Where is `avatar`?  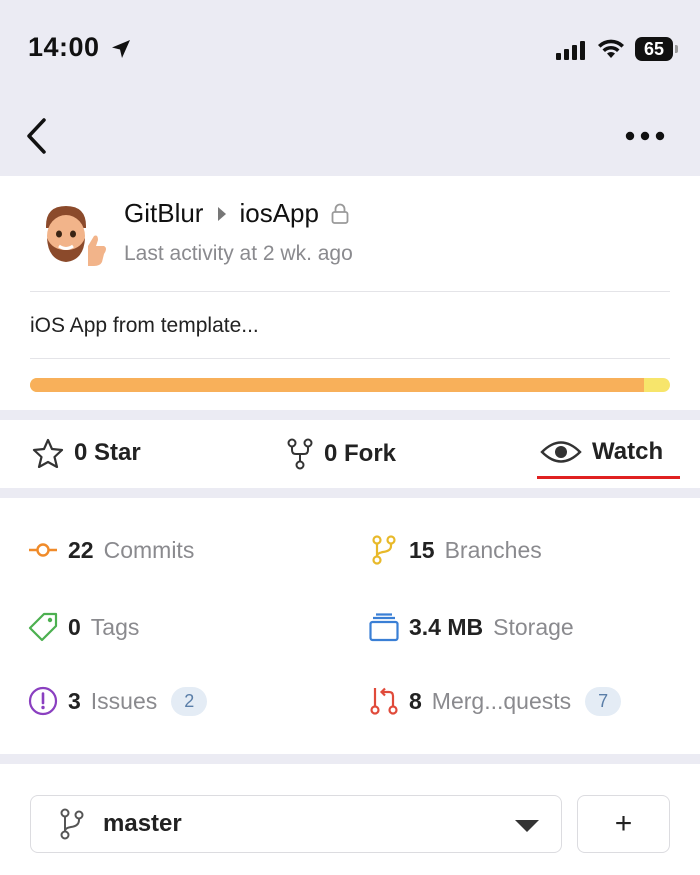 avatar is located at coordinates (72, 234).